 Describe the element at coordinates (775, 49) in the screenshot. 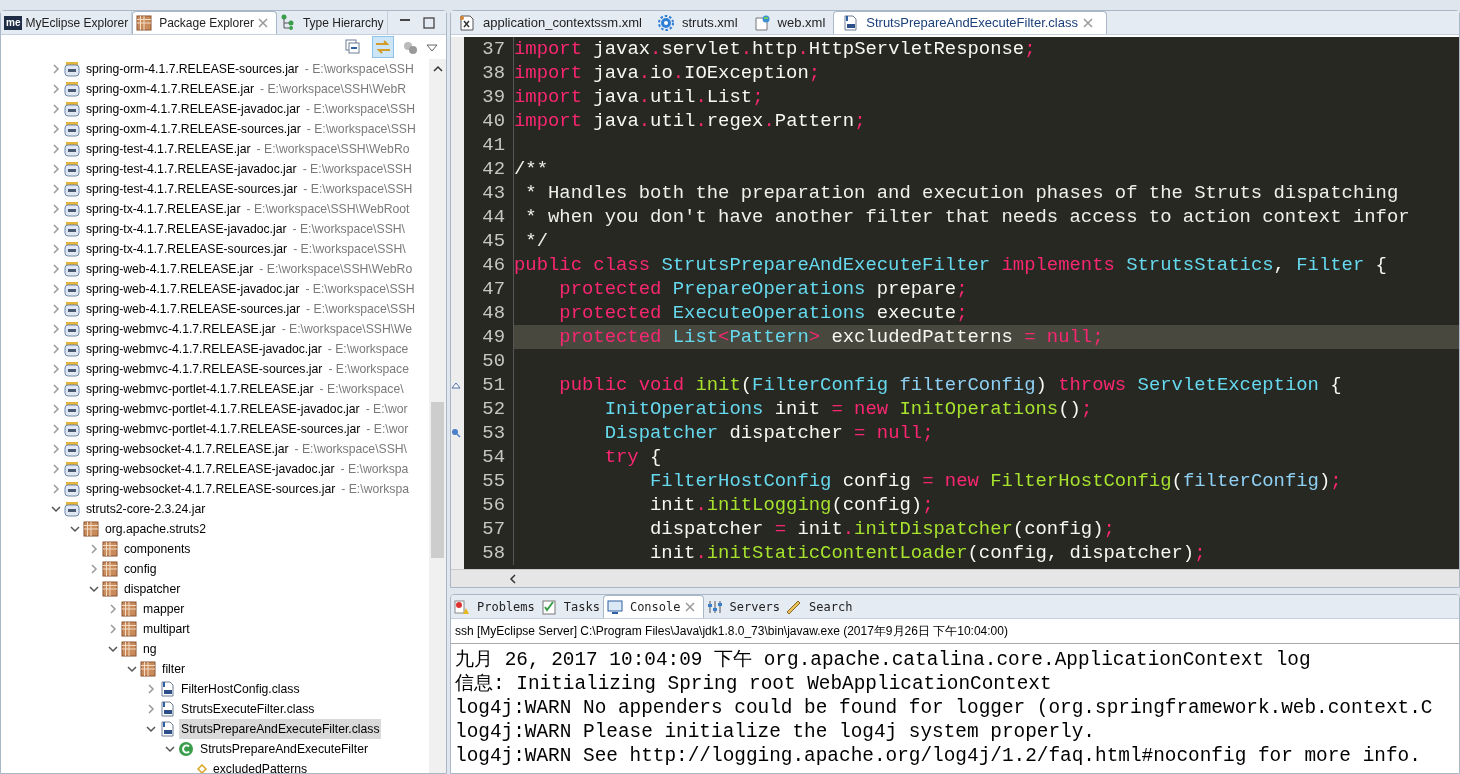

I see `code-line: import javax.servlet.http.HttpServletResponse;` at that location.